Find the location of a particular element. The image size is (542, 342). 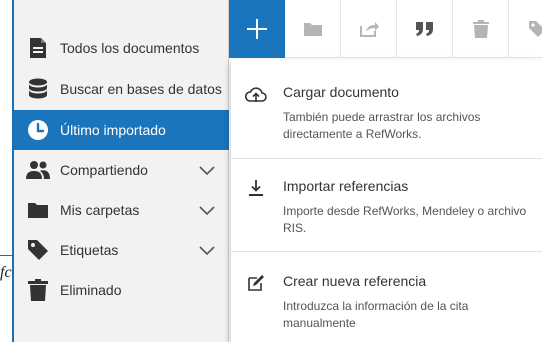

delete-button is located at coordinates (481, 29).